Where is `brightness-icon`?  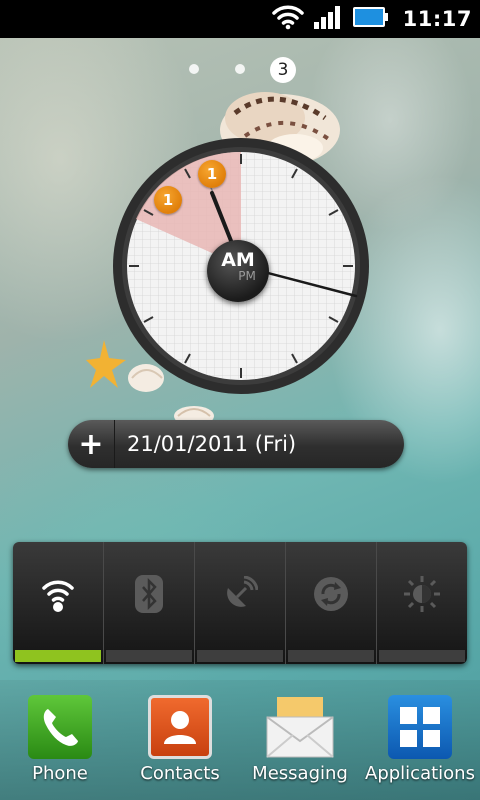
brightness-icon is located at coordinates (422, 596).